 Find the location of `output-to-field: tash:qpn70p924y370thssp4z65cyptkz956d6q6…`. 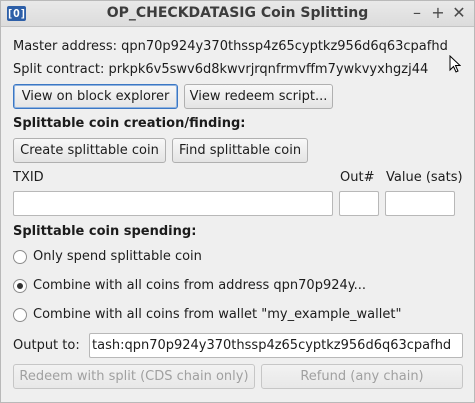

output-to-field: tash:qpn70p924y370thssp4z65cyptkz956d6q6… is located at coordinates (276, 345).